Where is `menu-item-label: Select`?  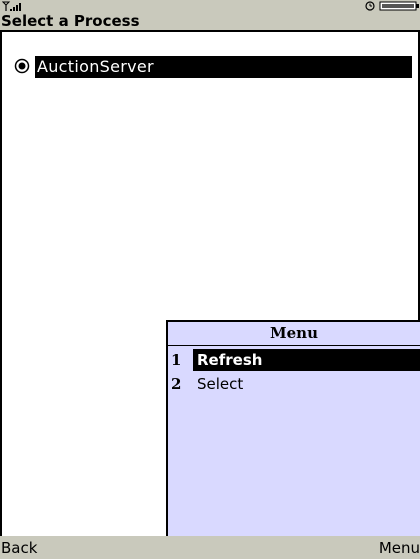
menu-item-label: Select is located at coordinates (220, 384).